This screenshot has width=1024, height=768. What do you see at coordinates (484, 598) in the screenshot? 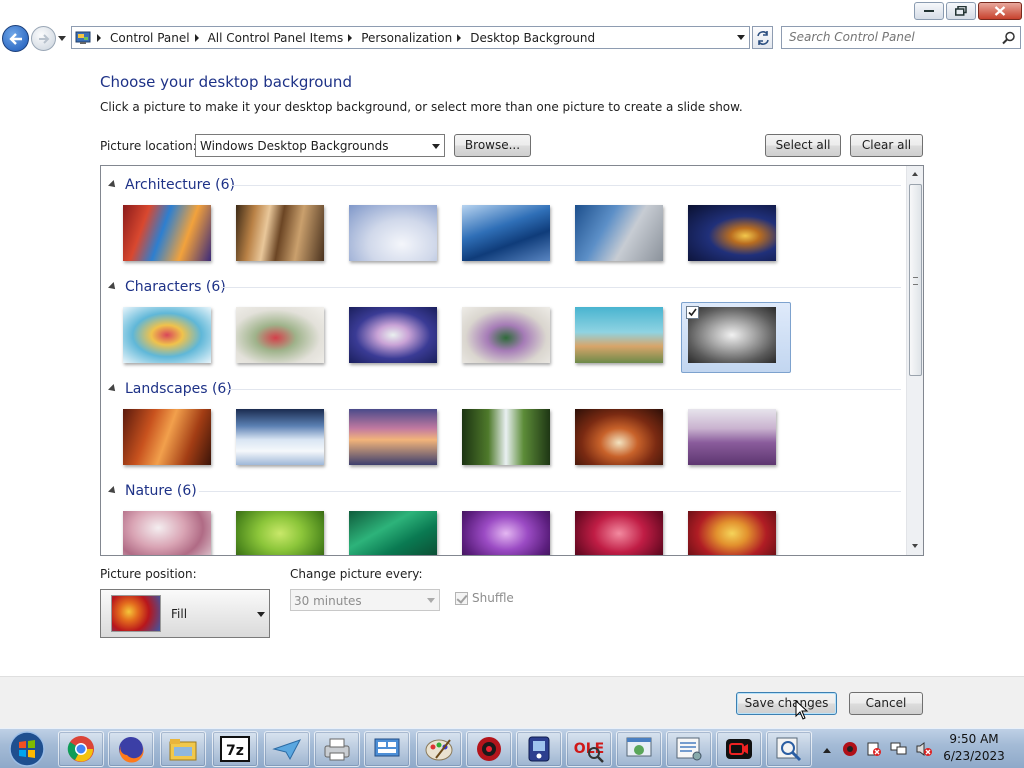
I see `shuffle-checkbox: Shuffle` at bounding box center [484, 598].